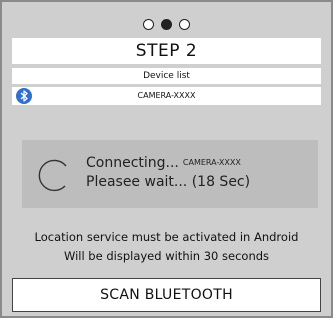  I want to click on wait-countdown: Pleasee wait... (18 Sec), so click(168, 182).